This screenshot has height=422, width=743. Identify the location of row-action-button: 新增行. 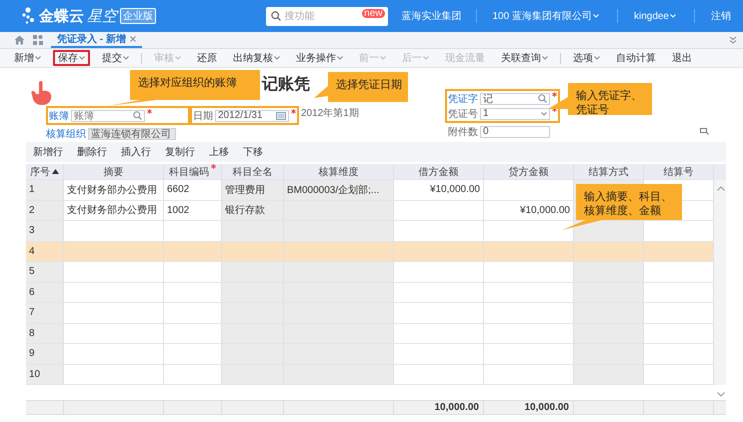
(48, 152).